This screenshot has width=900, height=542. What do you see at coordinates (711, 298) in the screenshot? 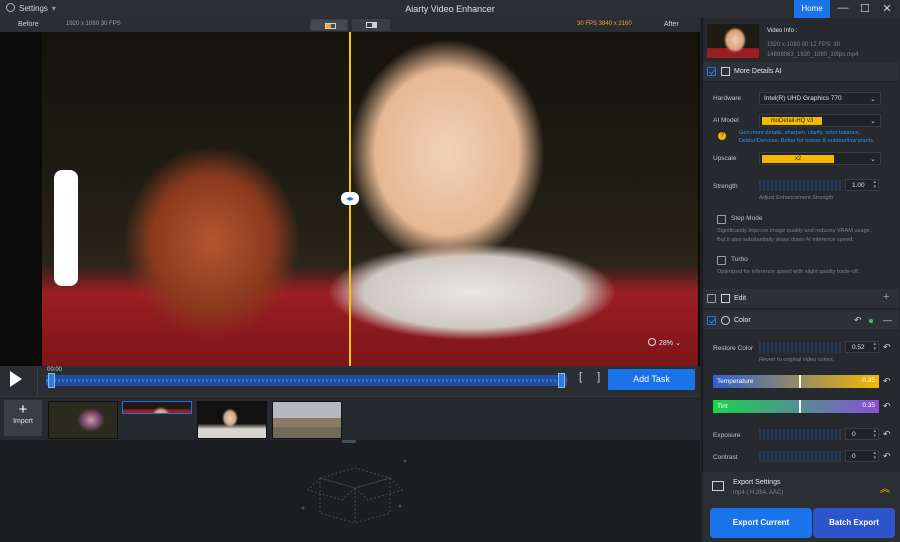
I see `edit-checkbox` at bounding box center [711, 298].